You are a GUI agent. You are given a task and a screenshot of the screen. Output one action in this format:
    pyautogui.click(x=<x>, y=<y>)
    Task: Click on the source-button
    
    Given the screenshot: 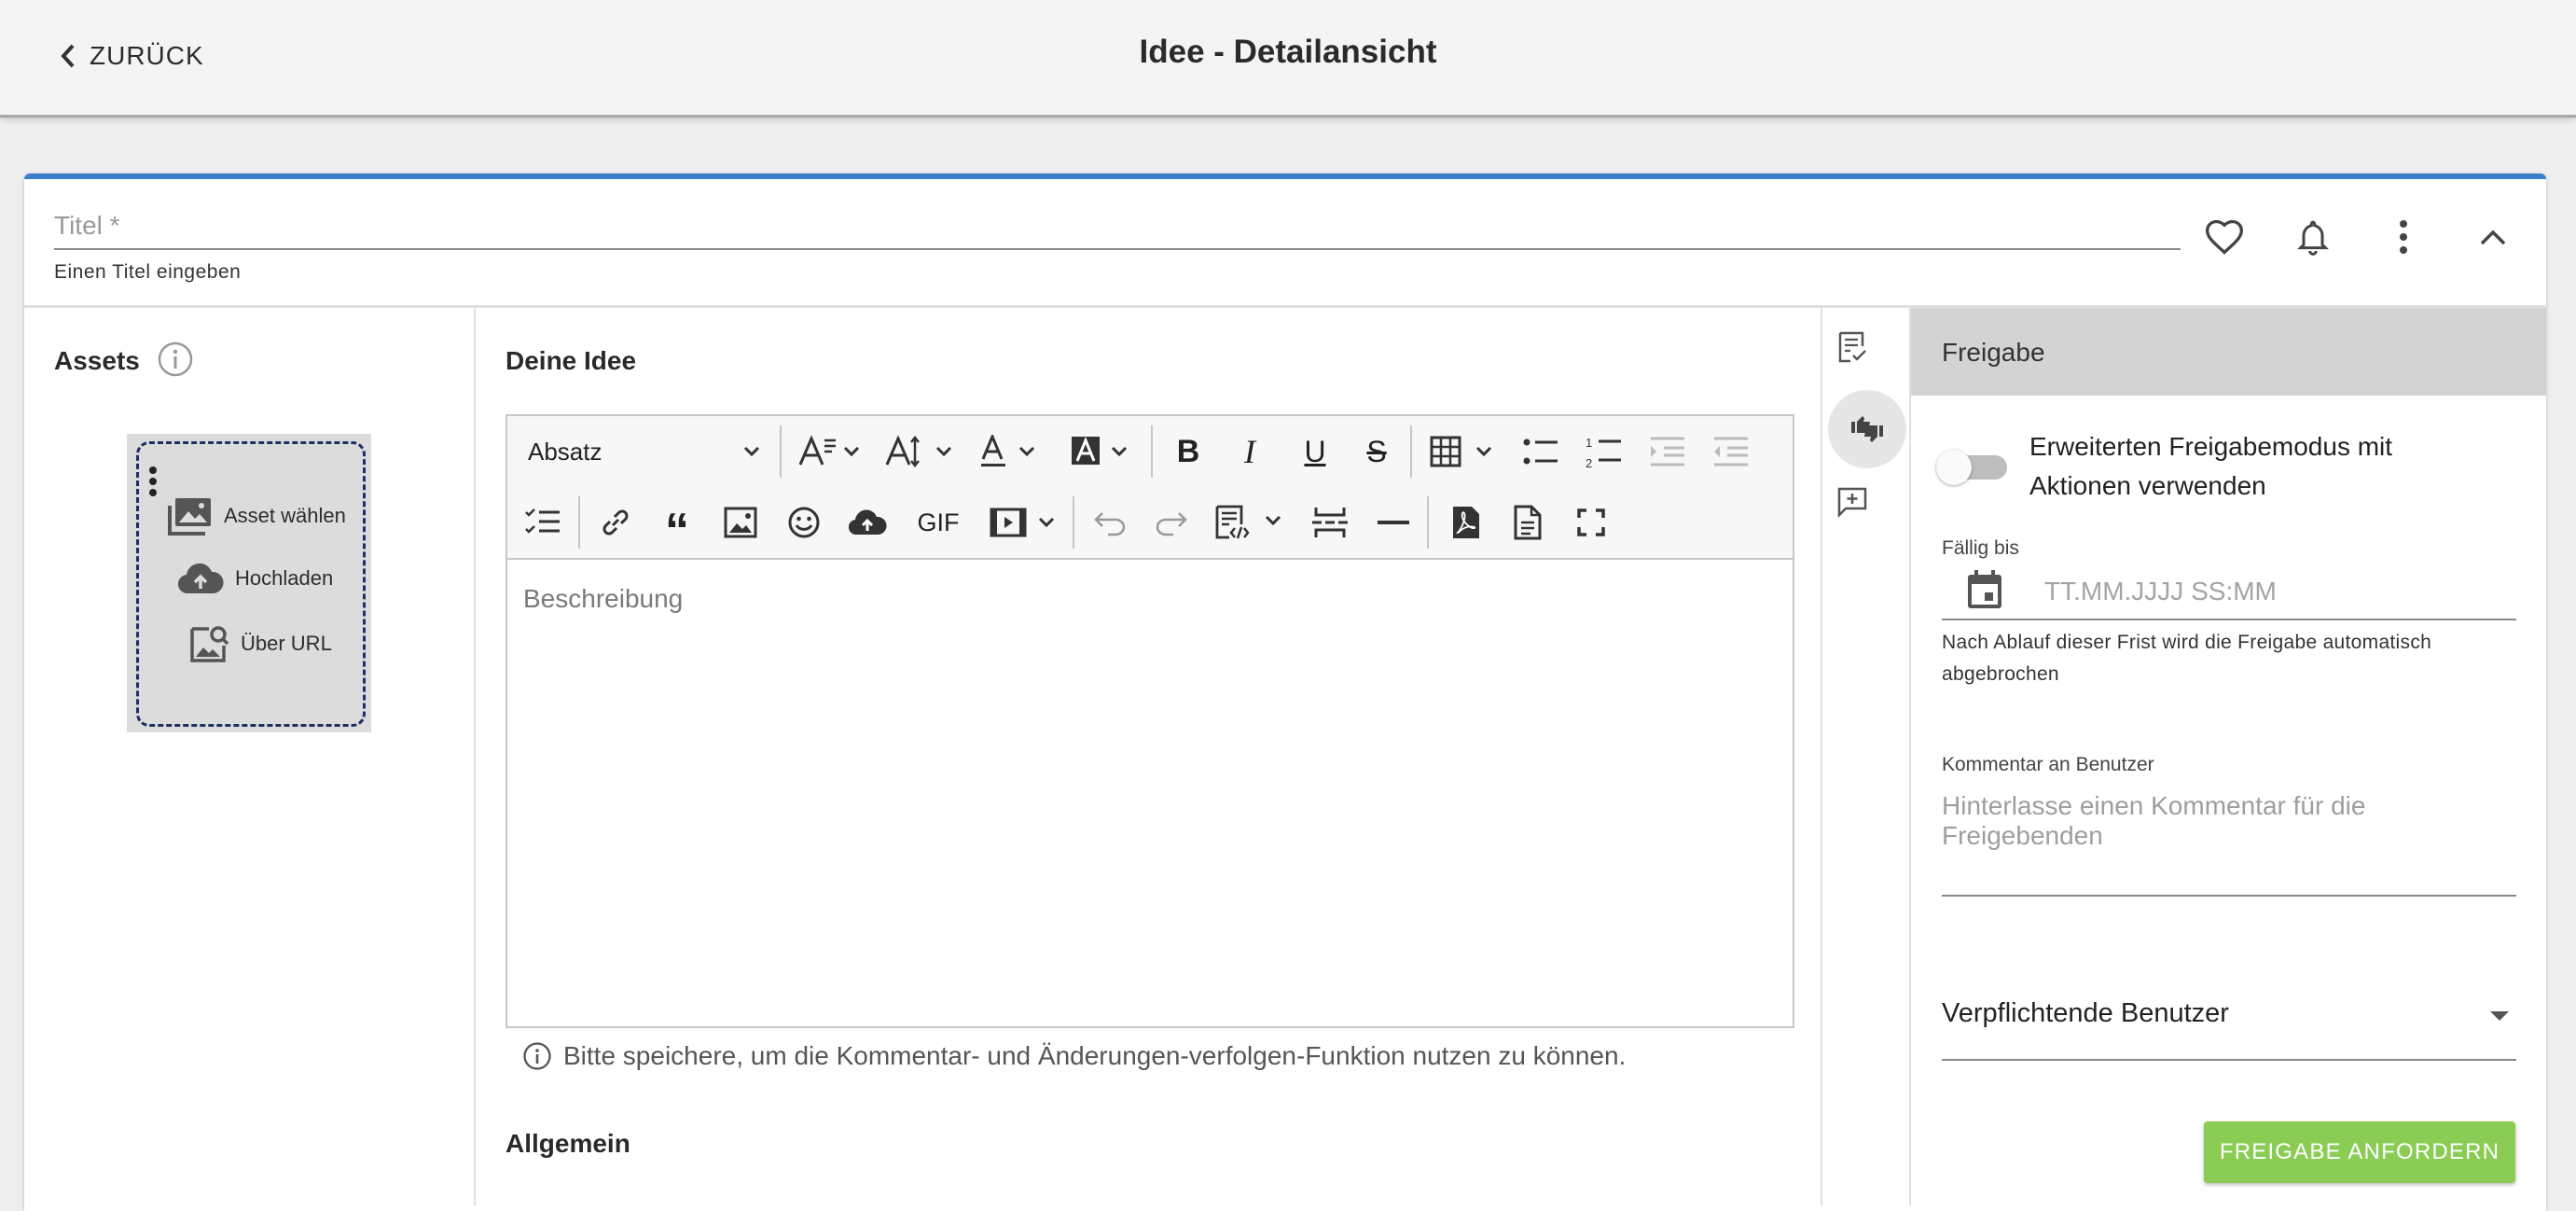 What is the action you would take?
    pyautogui.click(x=1249, y=522)
    